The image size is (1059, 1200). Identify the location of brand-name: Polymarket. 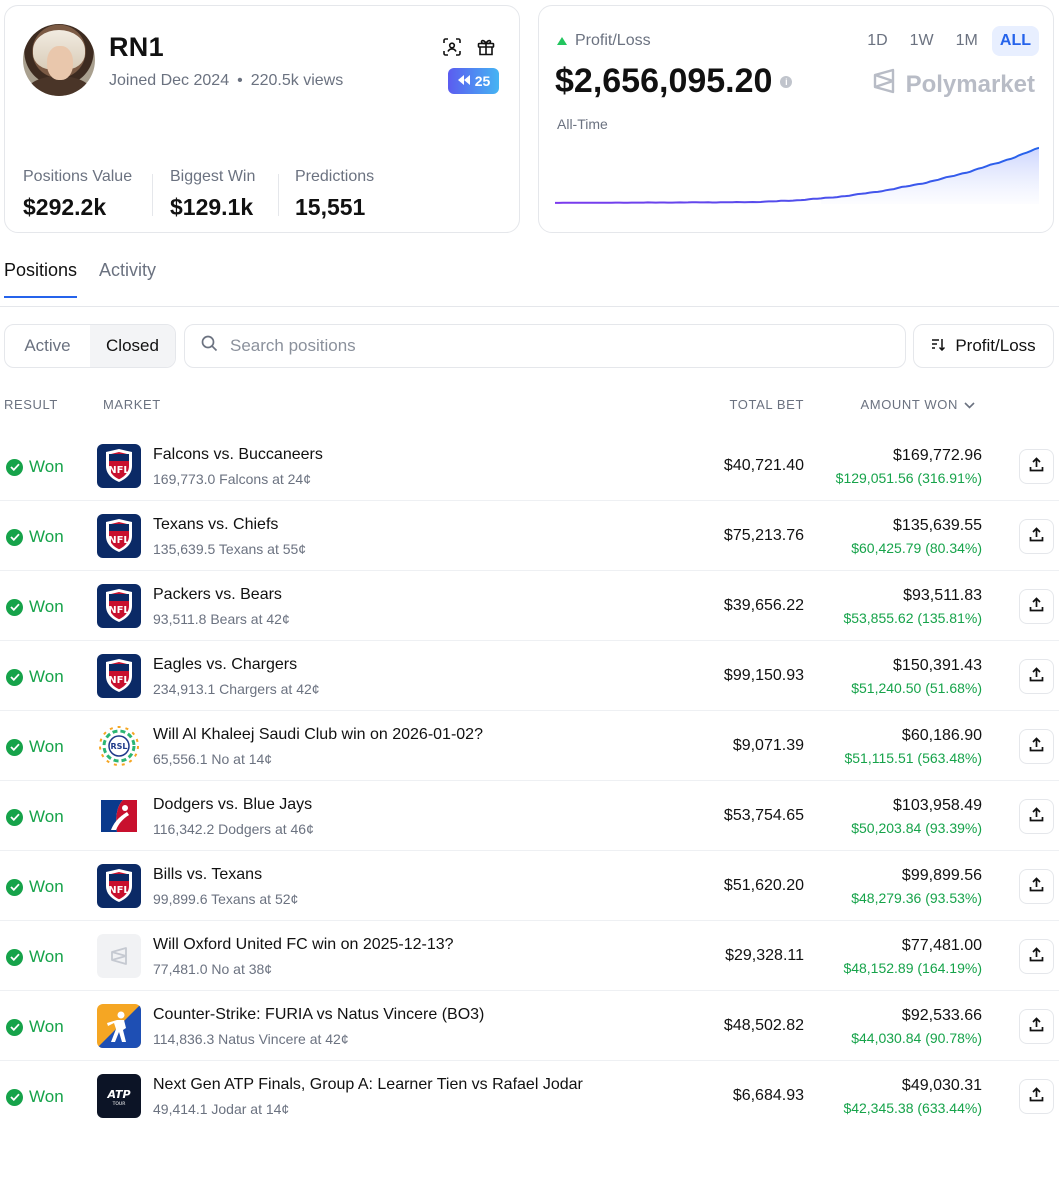
(970, 84).